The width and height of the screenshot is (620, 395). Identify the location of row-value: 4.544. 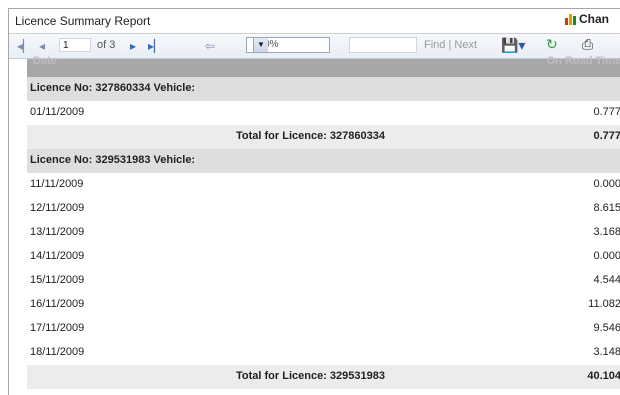
(606, 280).